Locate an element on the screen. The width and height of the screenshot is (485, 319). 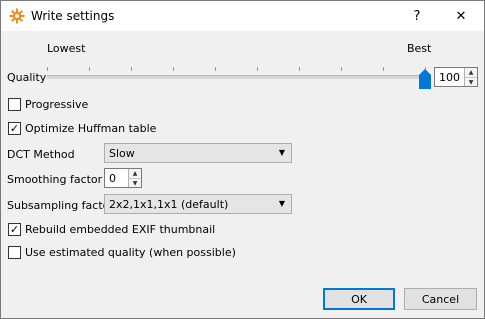
progressive-checkbox is located at coordinates (14, 104).